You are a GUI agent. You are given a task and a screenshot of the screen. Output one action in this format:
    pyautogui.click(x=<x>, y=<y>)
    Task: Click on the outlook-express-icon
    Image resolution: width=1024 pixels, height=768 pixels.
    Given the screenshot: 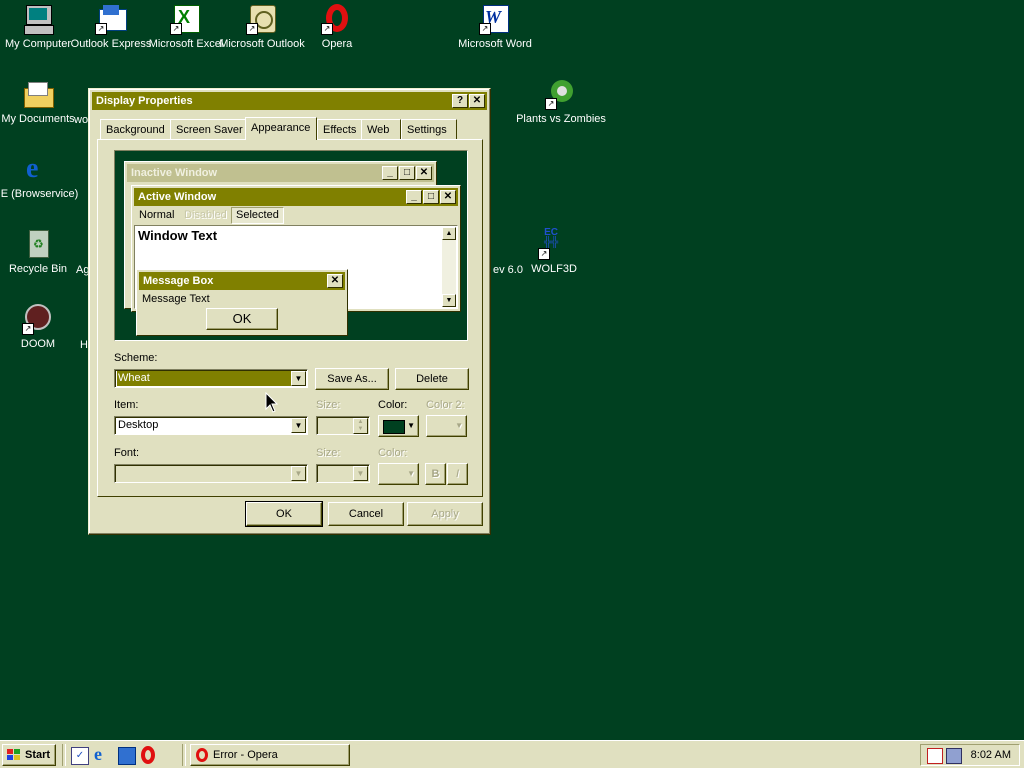 What is the action you would take?
    pyautogui.click(x=127, y=756)
    